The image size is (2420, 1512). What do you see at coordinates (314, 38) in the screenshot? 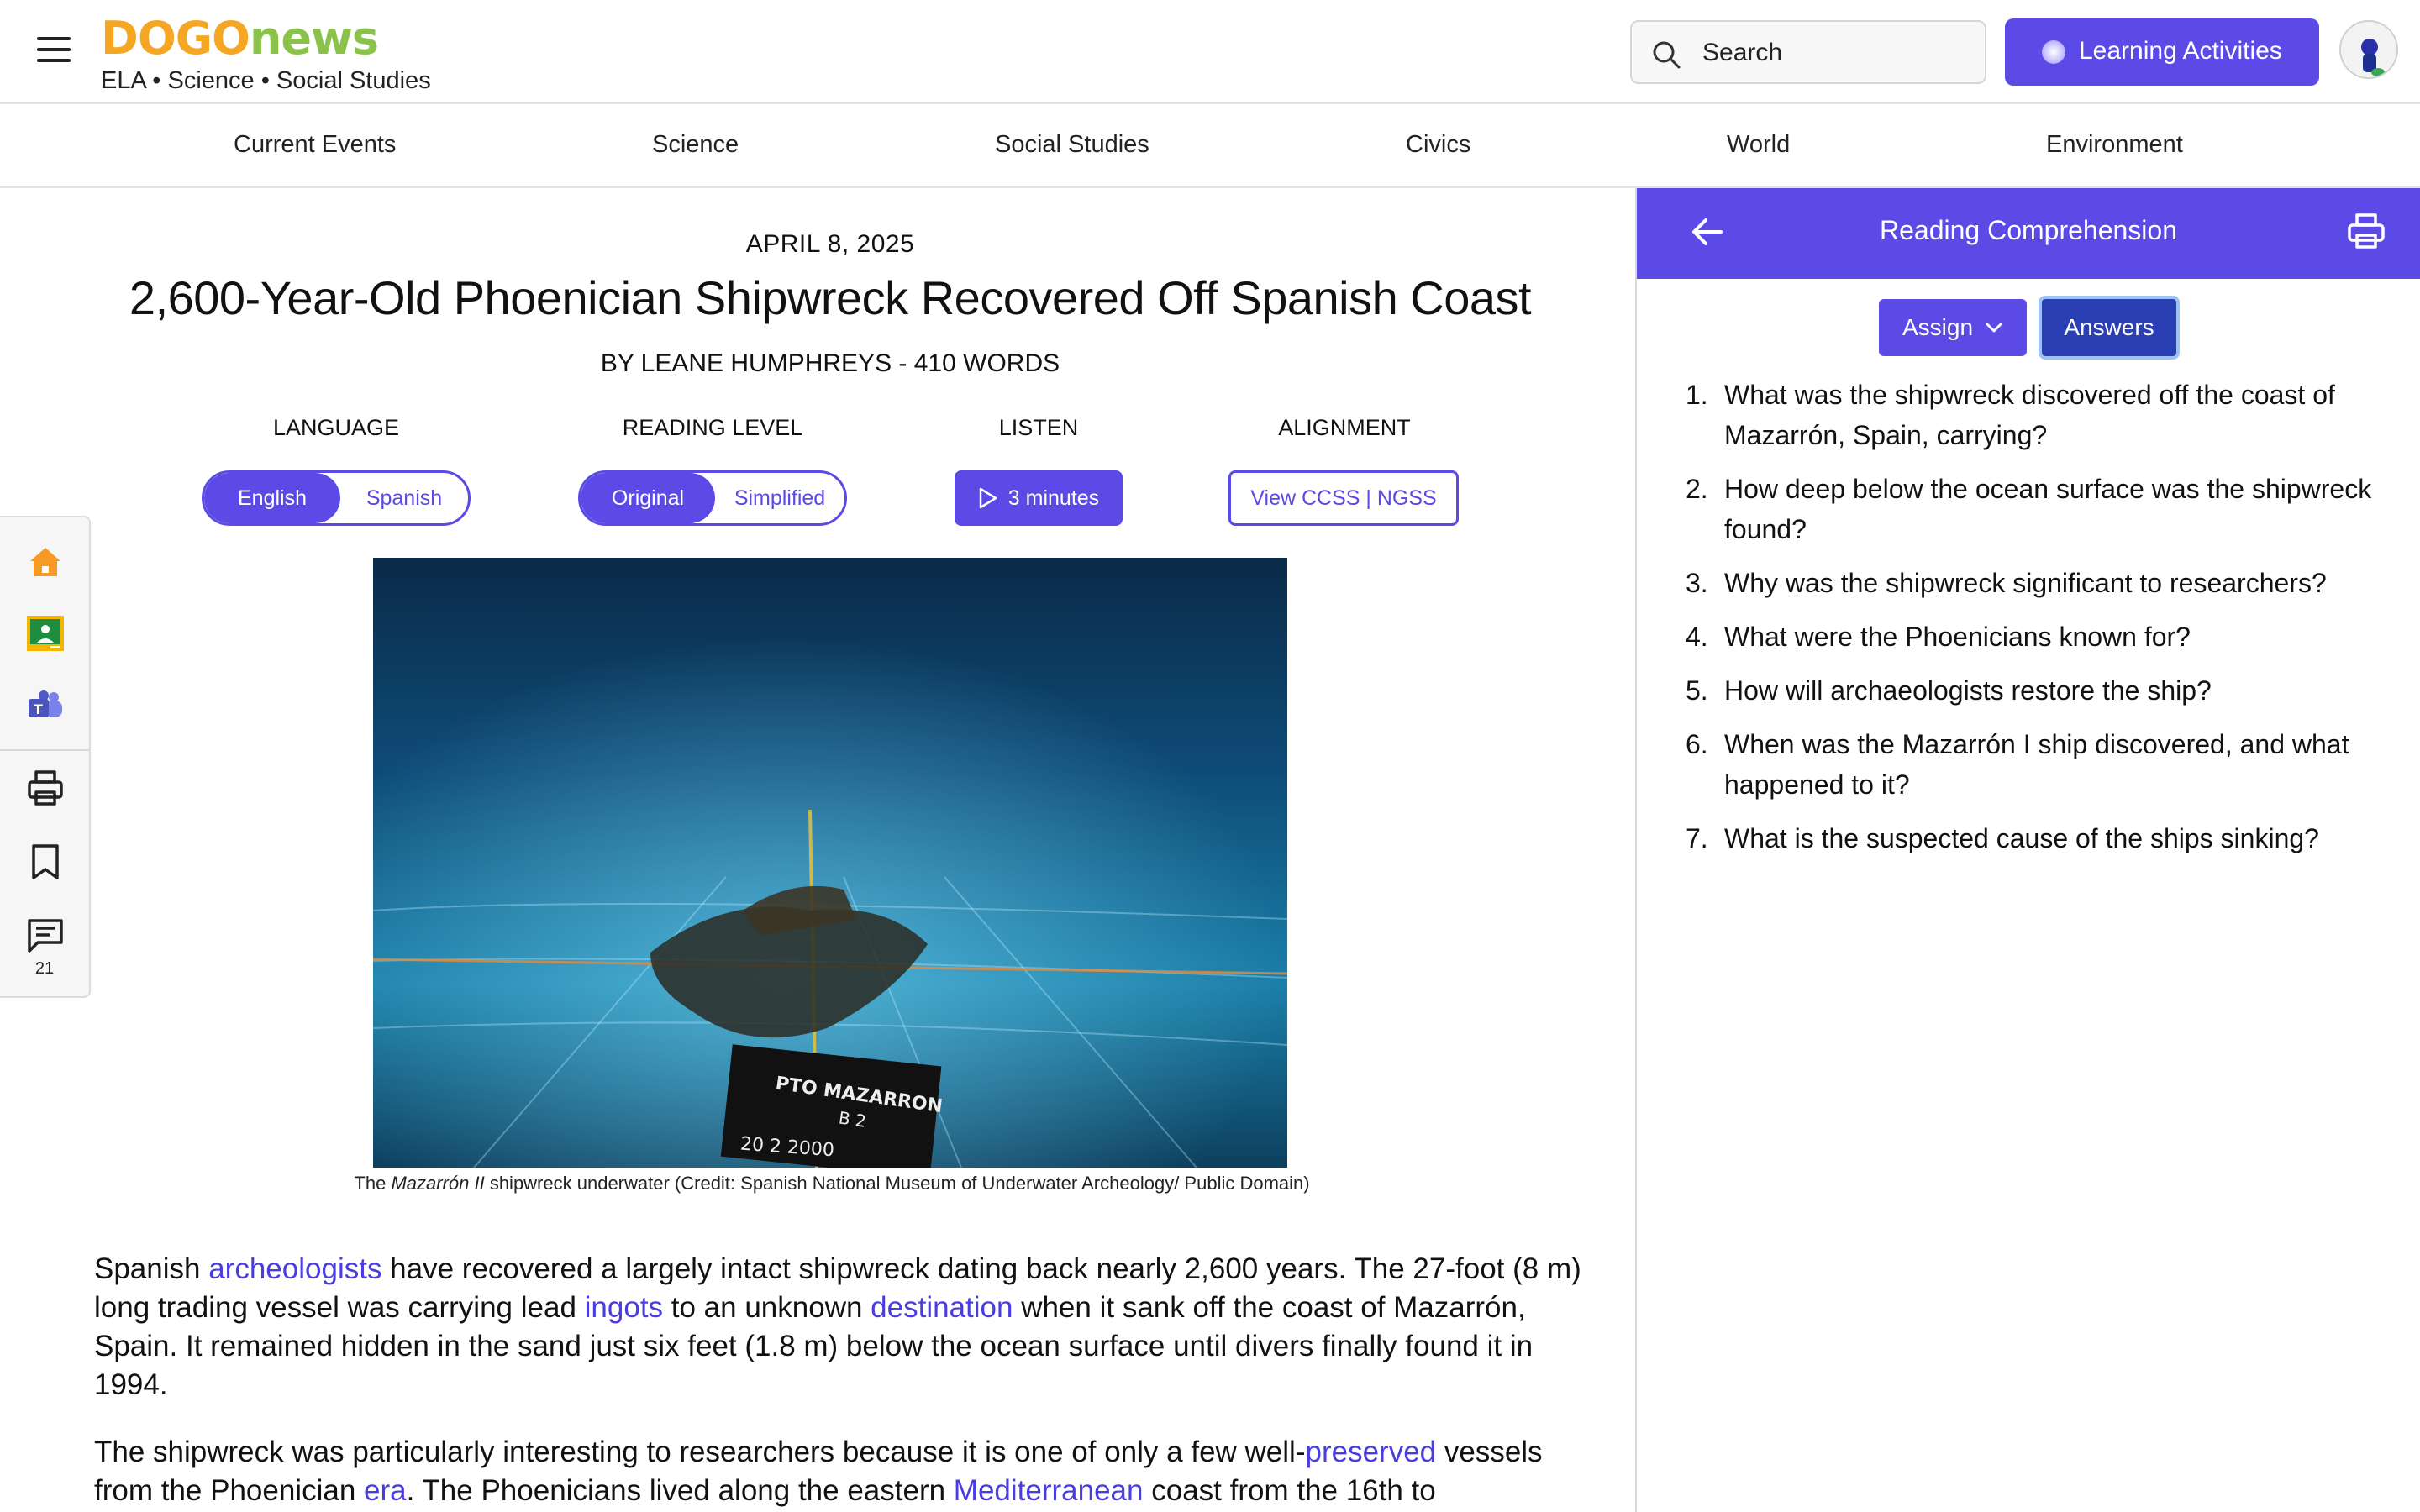
I see `logo-news-text: news` at bounding box center [314, 38].